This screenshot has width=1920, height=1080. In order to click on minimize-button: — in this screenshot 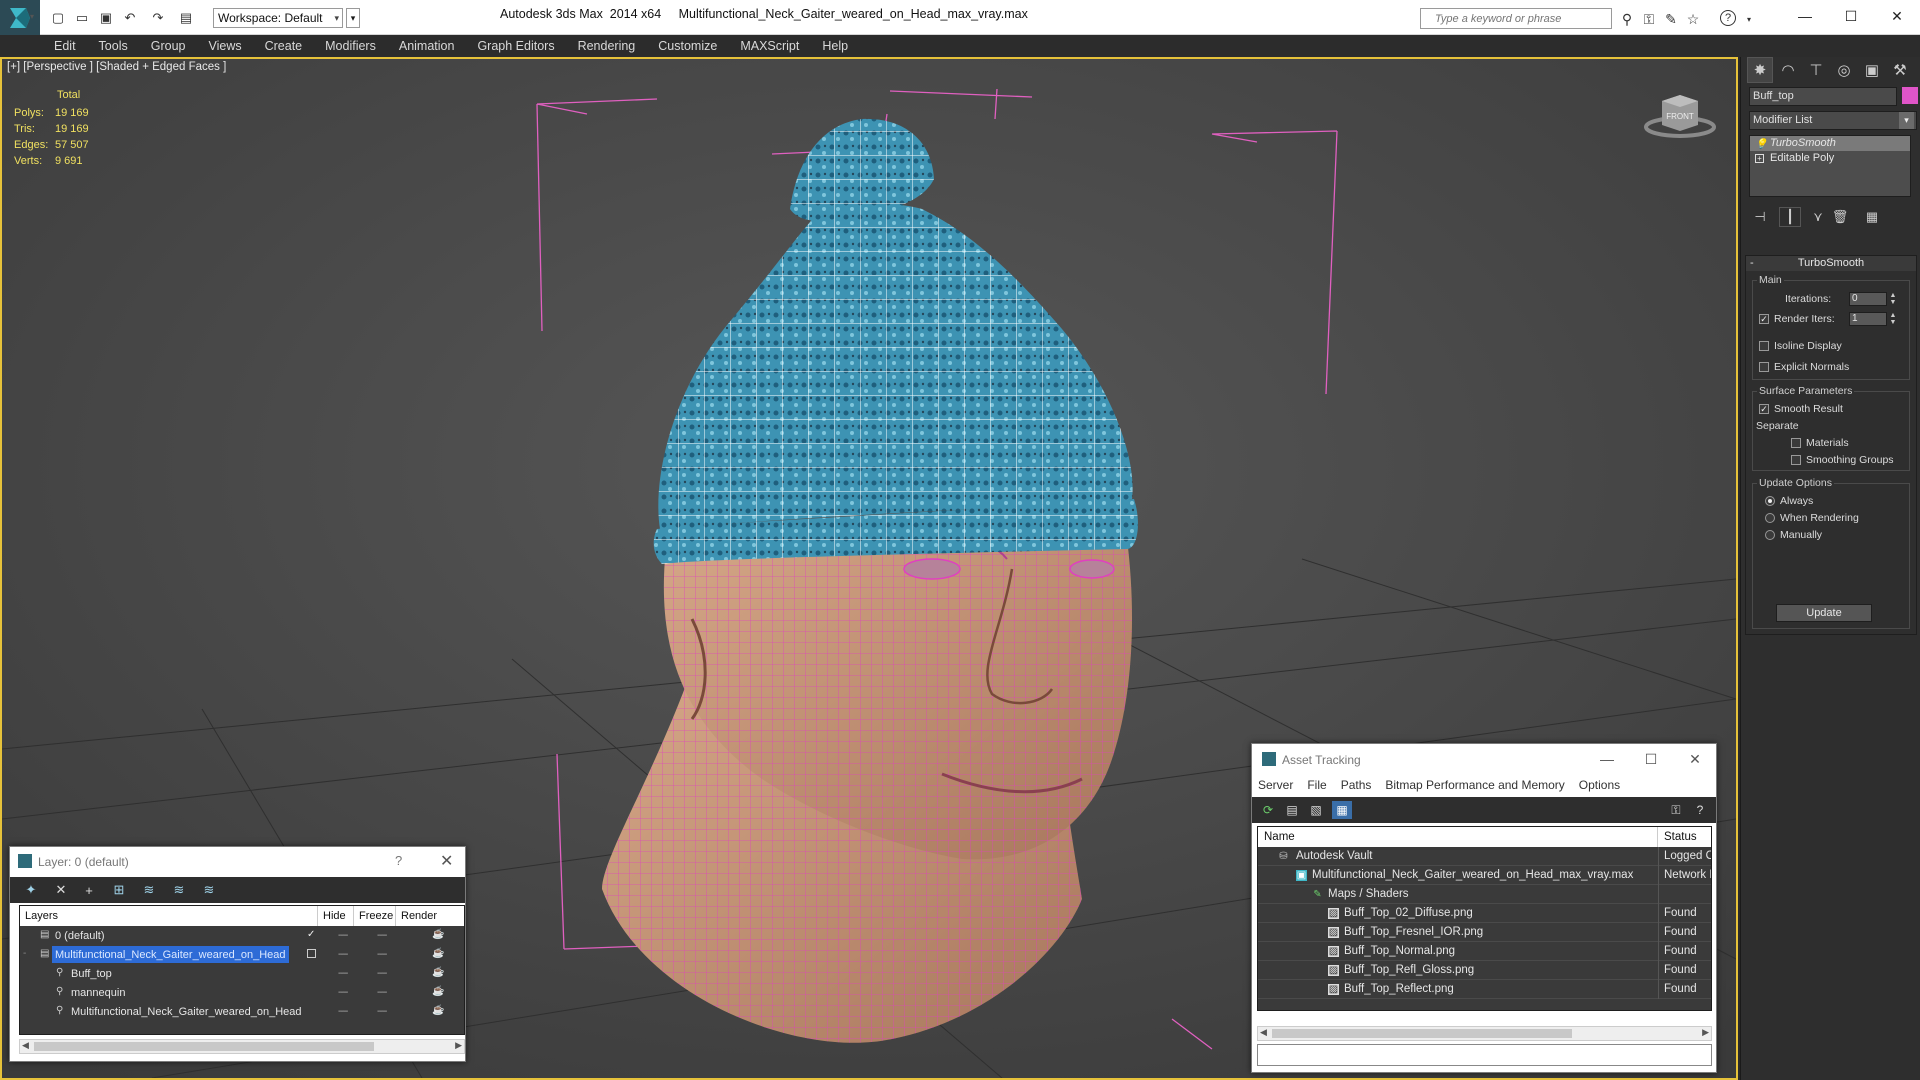, I will do `click(1805, 16)`.